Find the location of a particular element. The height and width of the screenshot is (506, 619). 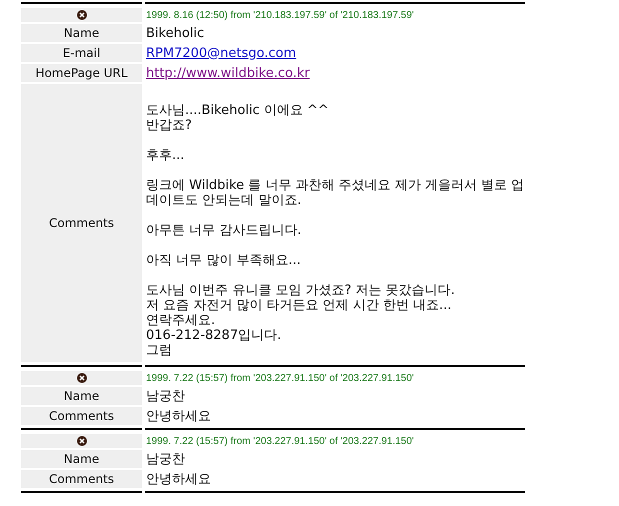

post-date-line: 1999. 8.16 (12:50) from '210.183.197.59' of '210.183.197.59' is located at coordinates (280, 15).